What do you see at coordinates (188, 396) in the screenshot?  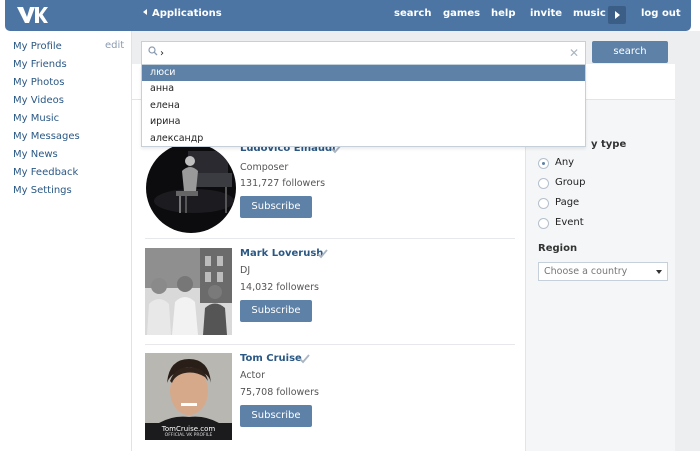 I see `avatar-tom-cruise: TomCruise.com OFFICIAL VK PROFILE` at bounding box center [188, 396].